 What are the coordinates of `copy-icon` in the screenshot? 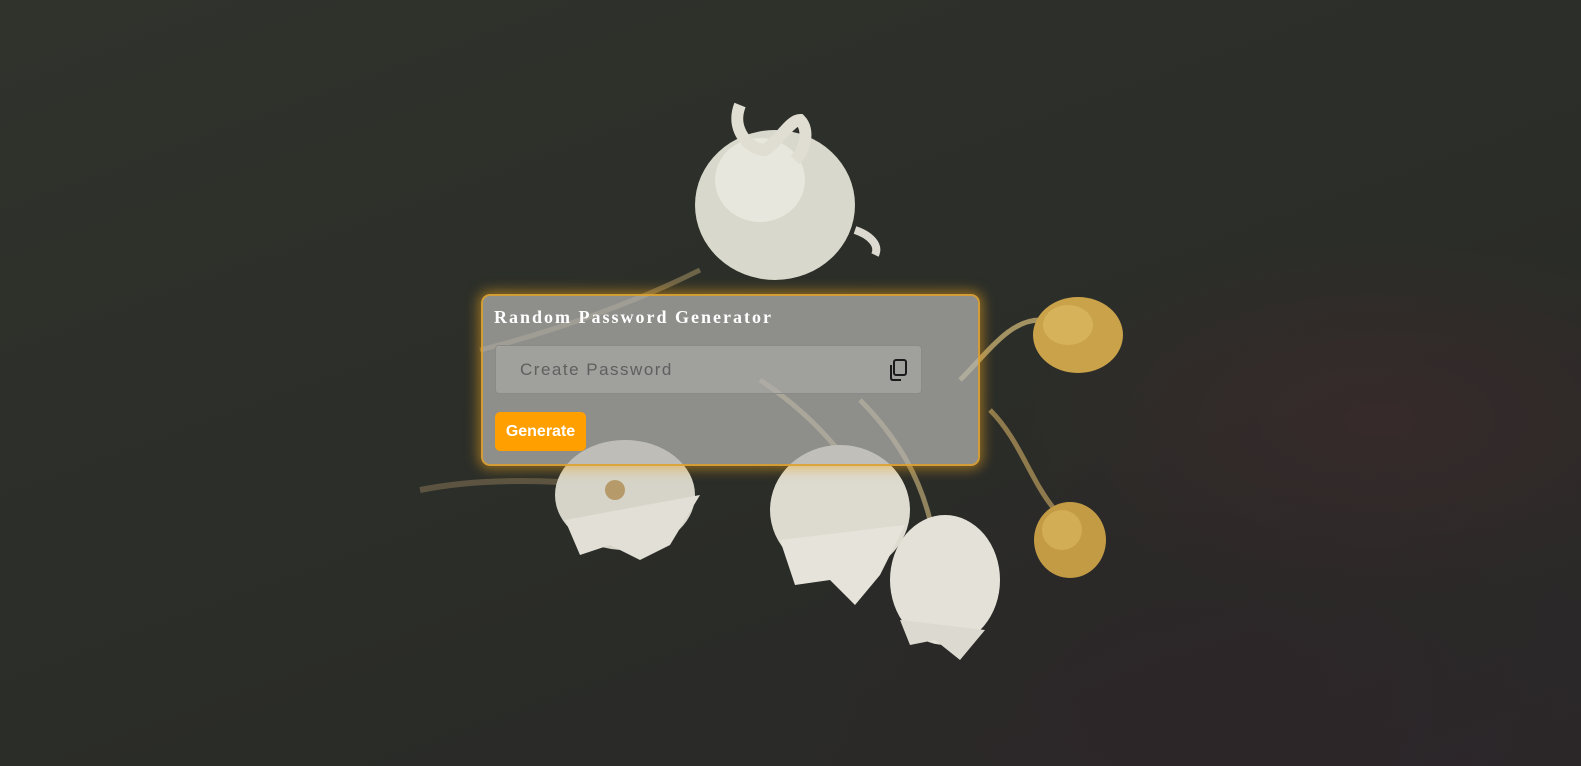 It's located at (898, 370).